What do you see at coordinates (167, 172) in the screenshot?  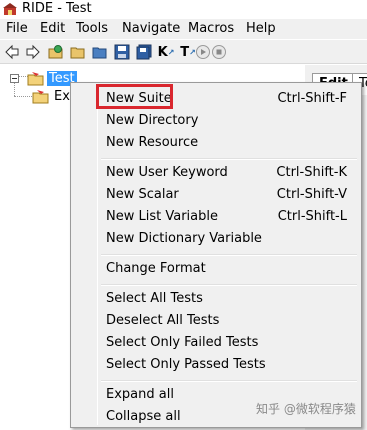 I see `menu-item-label: New User Keyword` at bounding box center [167, 172].